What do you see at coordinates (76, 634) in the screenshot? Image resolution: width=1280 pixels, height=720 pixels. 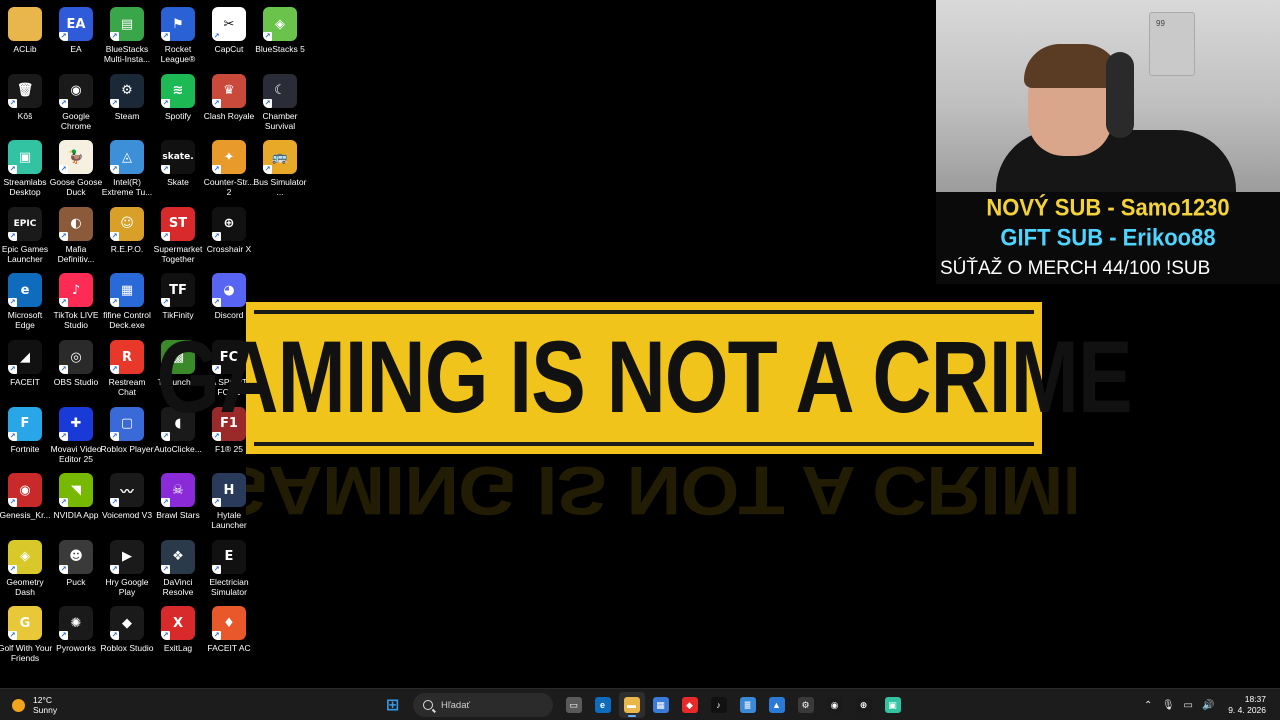 I see `desktop-shortcut: ✺ ↗ Pyroworks` at bounding box center [76, 634].